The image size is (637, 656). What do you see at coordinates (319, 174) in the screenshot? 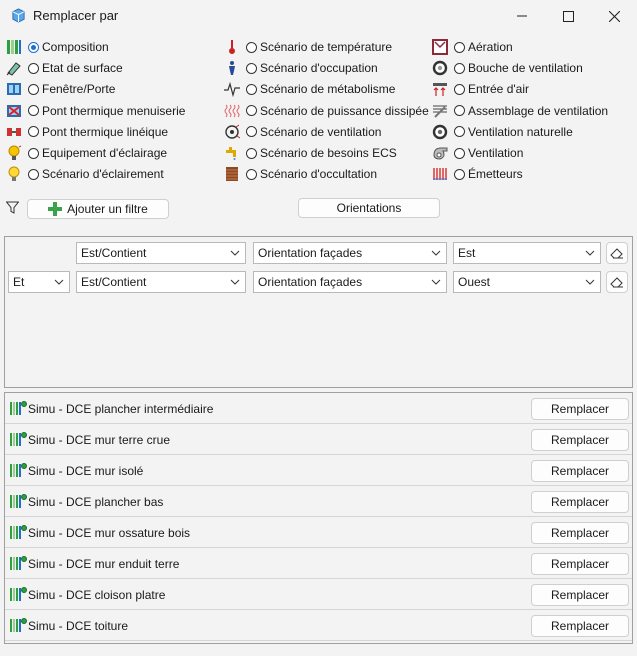
I see `option-label: Scénario d'occultation` at bounding box center [319, 174].